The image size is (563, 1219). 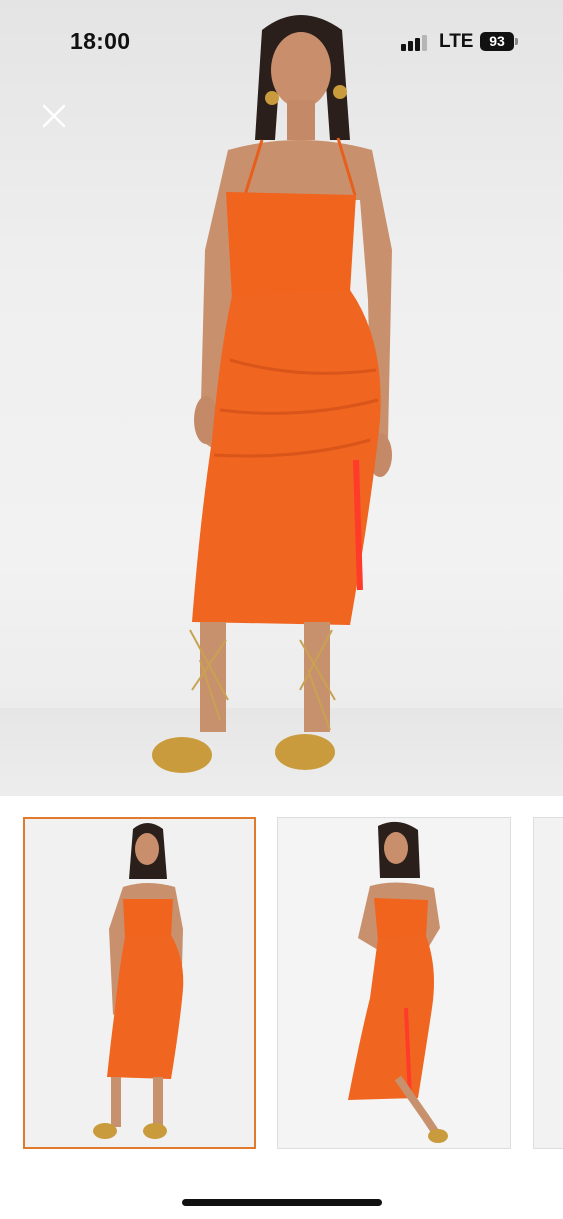 What do you see at coordinates (456, 41) in the screenshot?
I see `network-type: LTE` at bounding box center [456, 41].